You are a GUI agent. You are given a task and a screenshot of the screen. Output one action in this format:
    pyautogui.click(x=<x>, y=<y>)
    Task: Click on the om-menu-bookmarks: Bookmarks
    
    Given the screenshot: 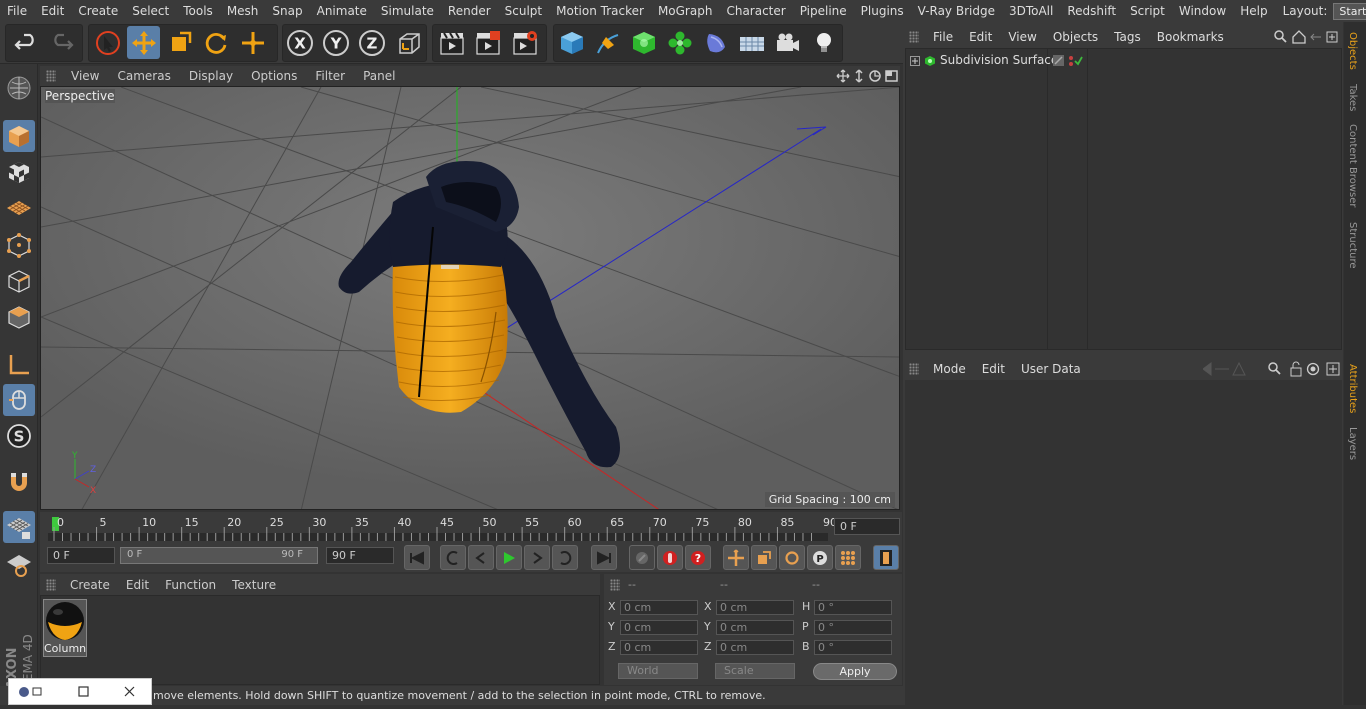 What is the action you would take?
    pyautogui.click(x=1190, y=37)
    